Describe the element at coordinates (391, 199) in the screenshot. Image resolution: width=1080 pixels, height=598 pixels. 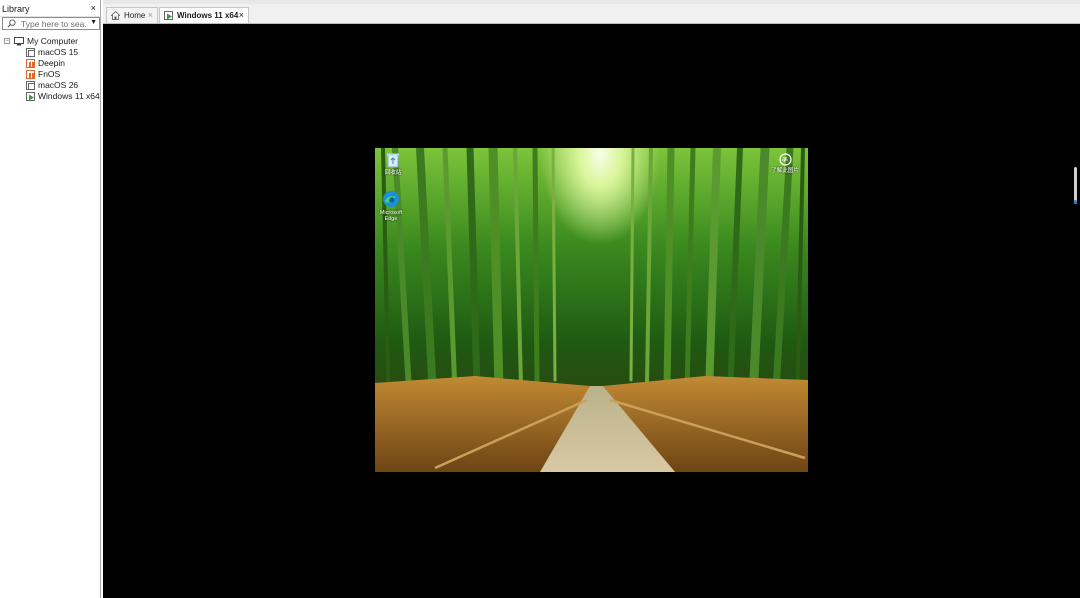
I see `edge-browser-icon` at that location.